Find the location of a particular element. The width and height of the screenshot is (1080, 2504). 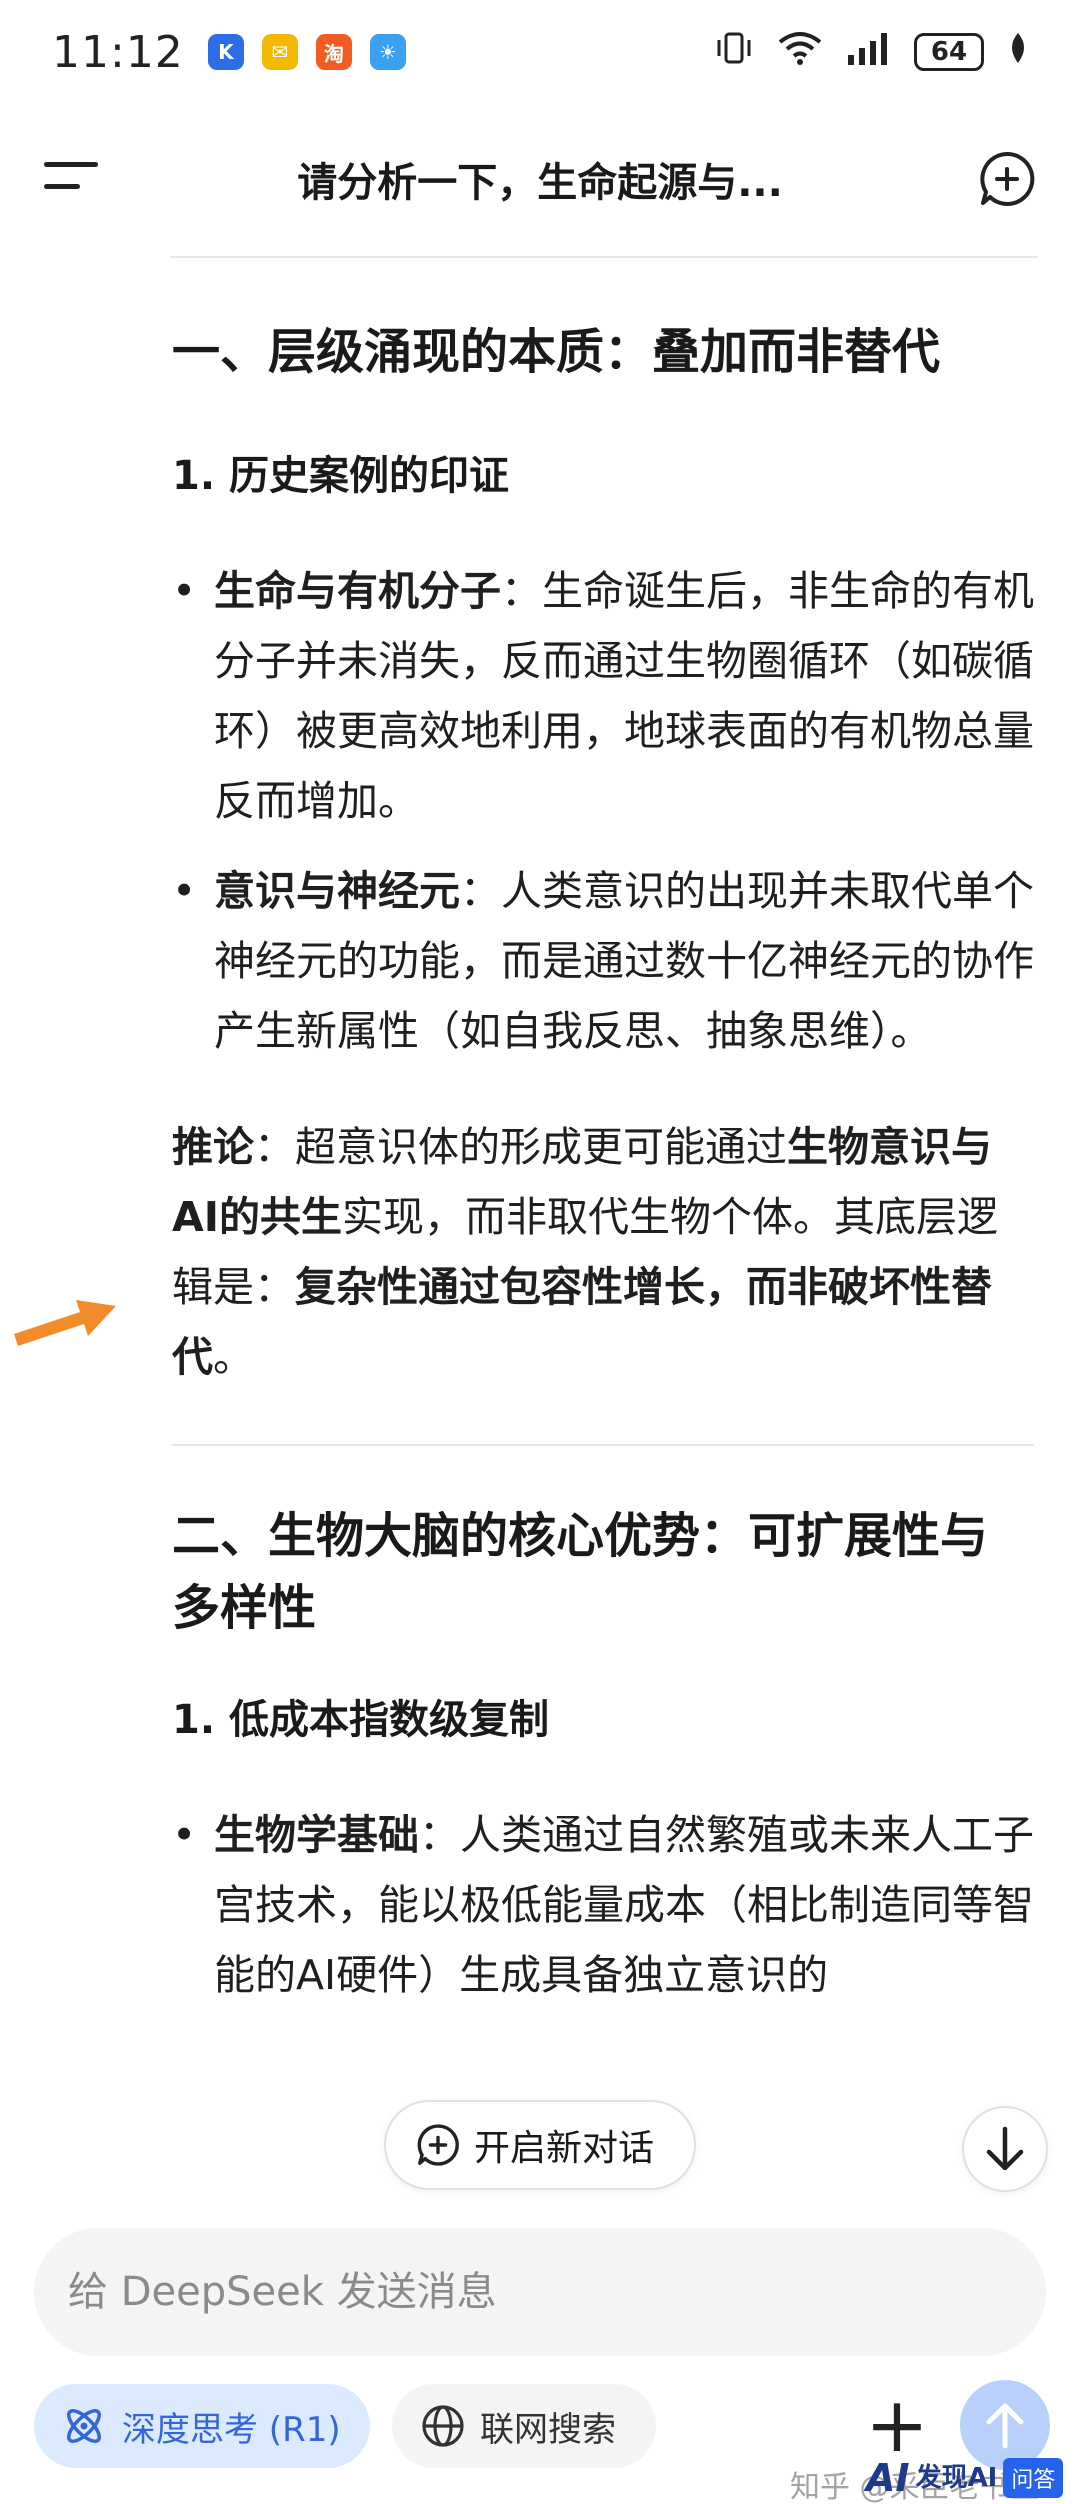

signal-icon is located at coordinates (869, 52).